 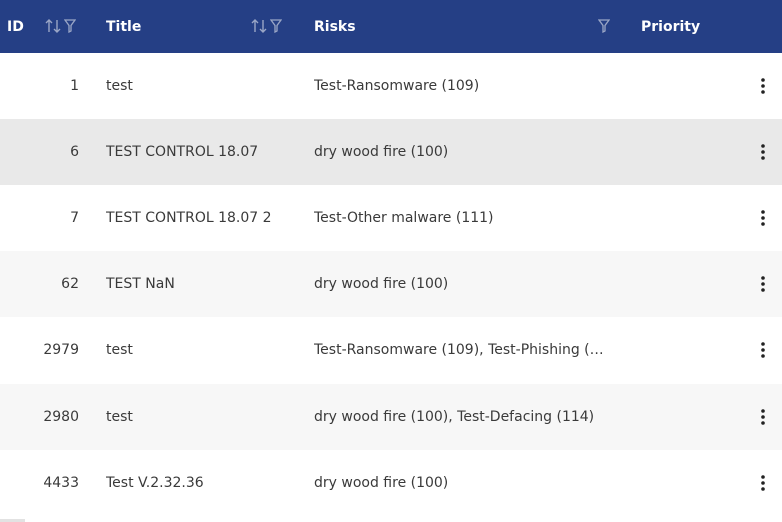 I want to click on table-row: 4433 Test V.2.32.36 dry wood fire (100), so click(x=391, y=483).